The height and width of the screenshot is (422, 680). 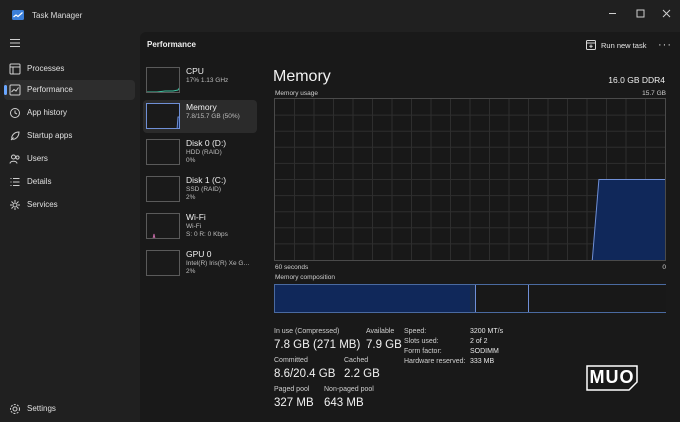 What do you see at coordinates (201, 107) in the screenshot?
I see `device-name: Memory` at bounding box center [201, 107].